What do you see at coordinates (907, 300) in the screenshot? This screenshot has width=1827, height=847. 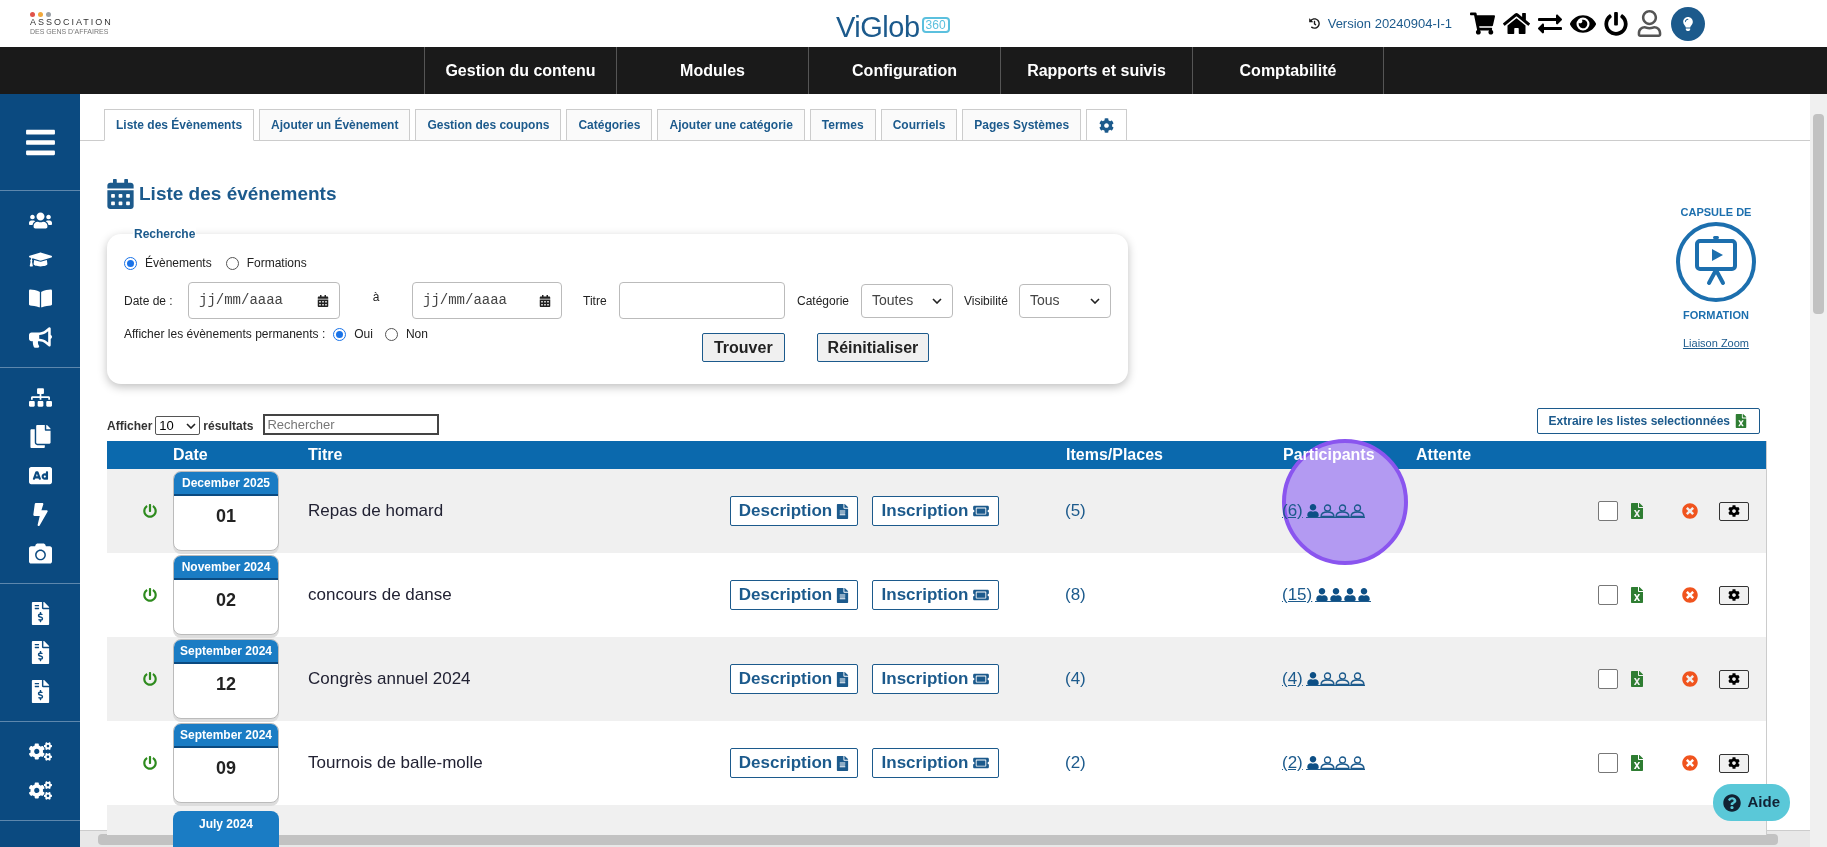 I see `category-select: Toutes` at bounding box center [907, 300].